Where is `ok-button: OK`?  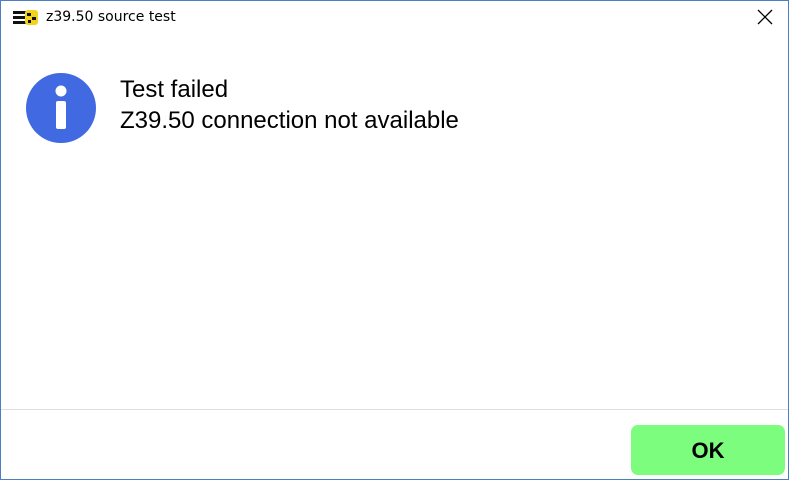
ok-button: OK is located at coordinates (708, 450).